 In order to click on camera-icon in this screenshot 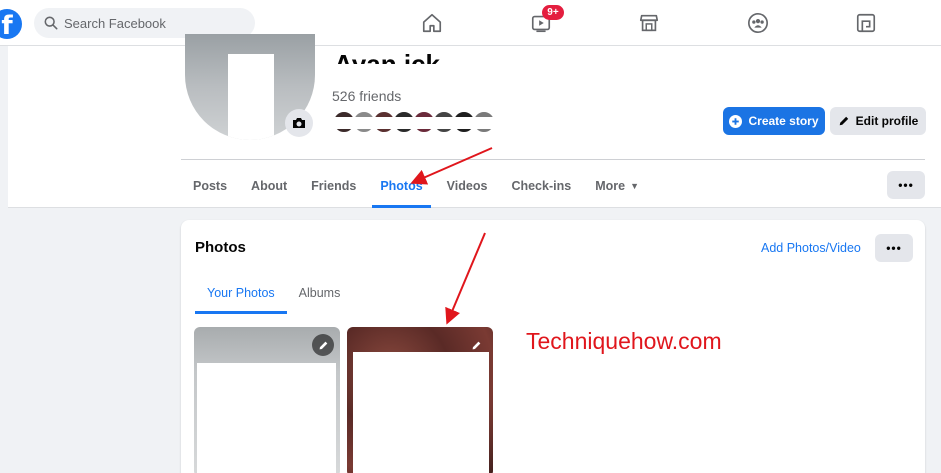, I will do `click(299, 123)`.